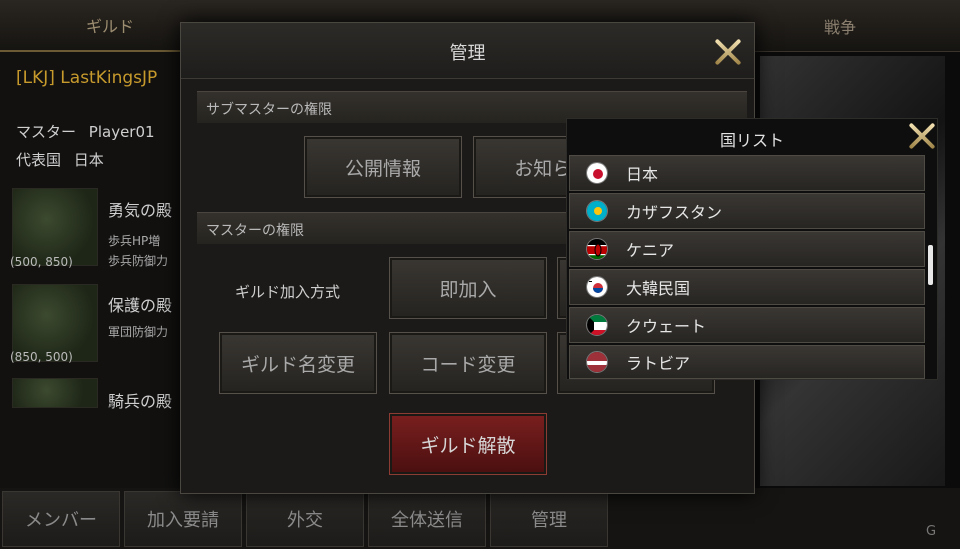 The image size is (960, 549). I want to click on country-list-title: 国リスト, so click(751, 140).